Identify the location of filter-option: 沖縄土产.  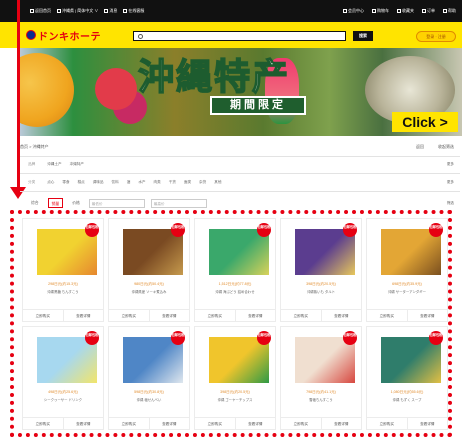
(54, 164).